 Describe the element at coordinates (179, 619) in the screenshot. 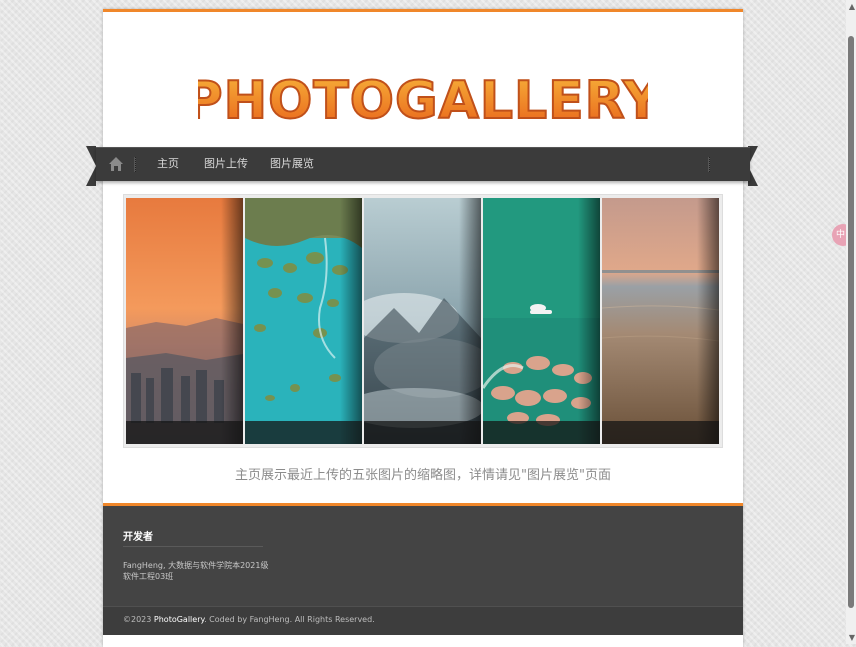

I see `copyright-brand: PhotoGallery` at that location.